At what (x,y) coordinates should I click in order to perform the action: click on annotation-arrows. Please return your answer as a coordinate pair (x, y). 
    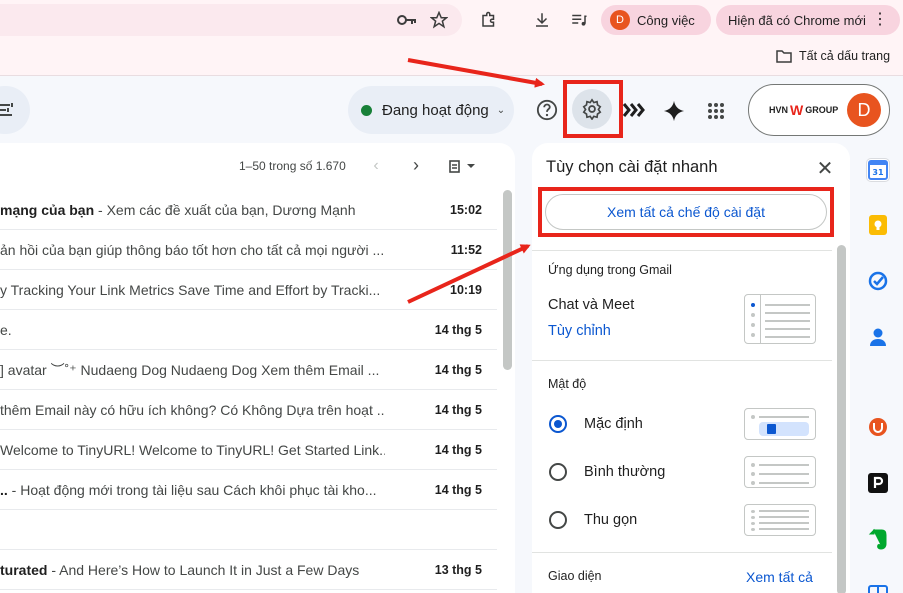
    Looking at the image, I should click on (476, 181).